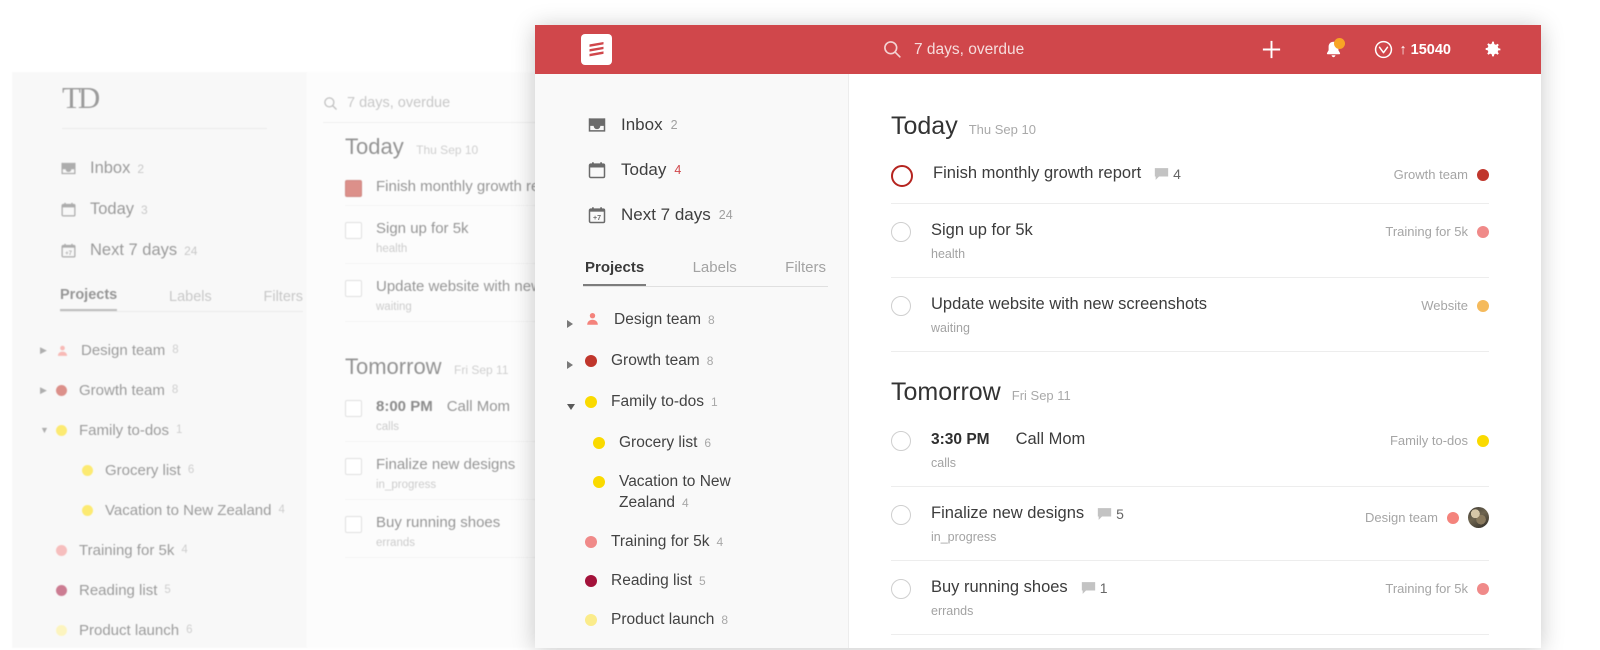 This screenshot has width=1600, height=650. Describe the element at coordinates (1176, 304) in the screenshot. I see `task-title-line: Update website with new screenshots` at that location.